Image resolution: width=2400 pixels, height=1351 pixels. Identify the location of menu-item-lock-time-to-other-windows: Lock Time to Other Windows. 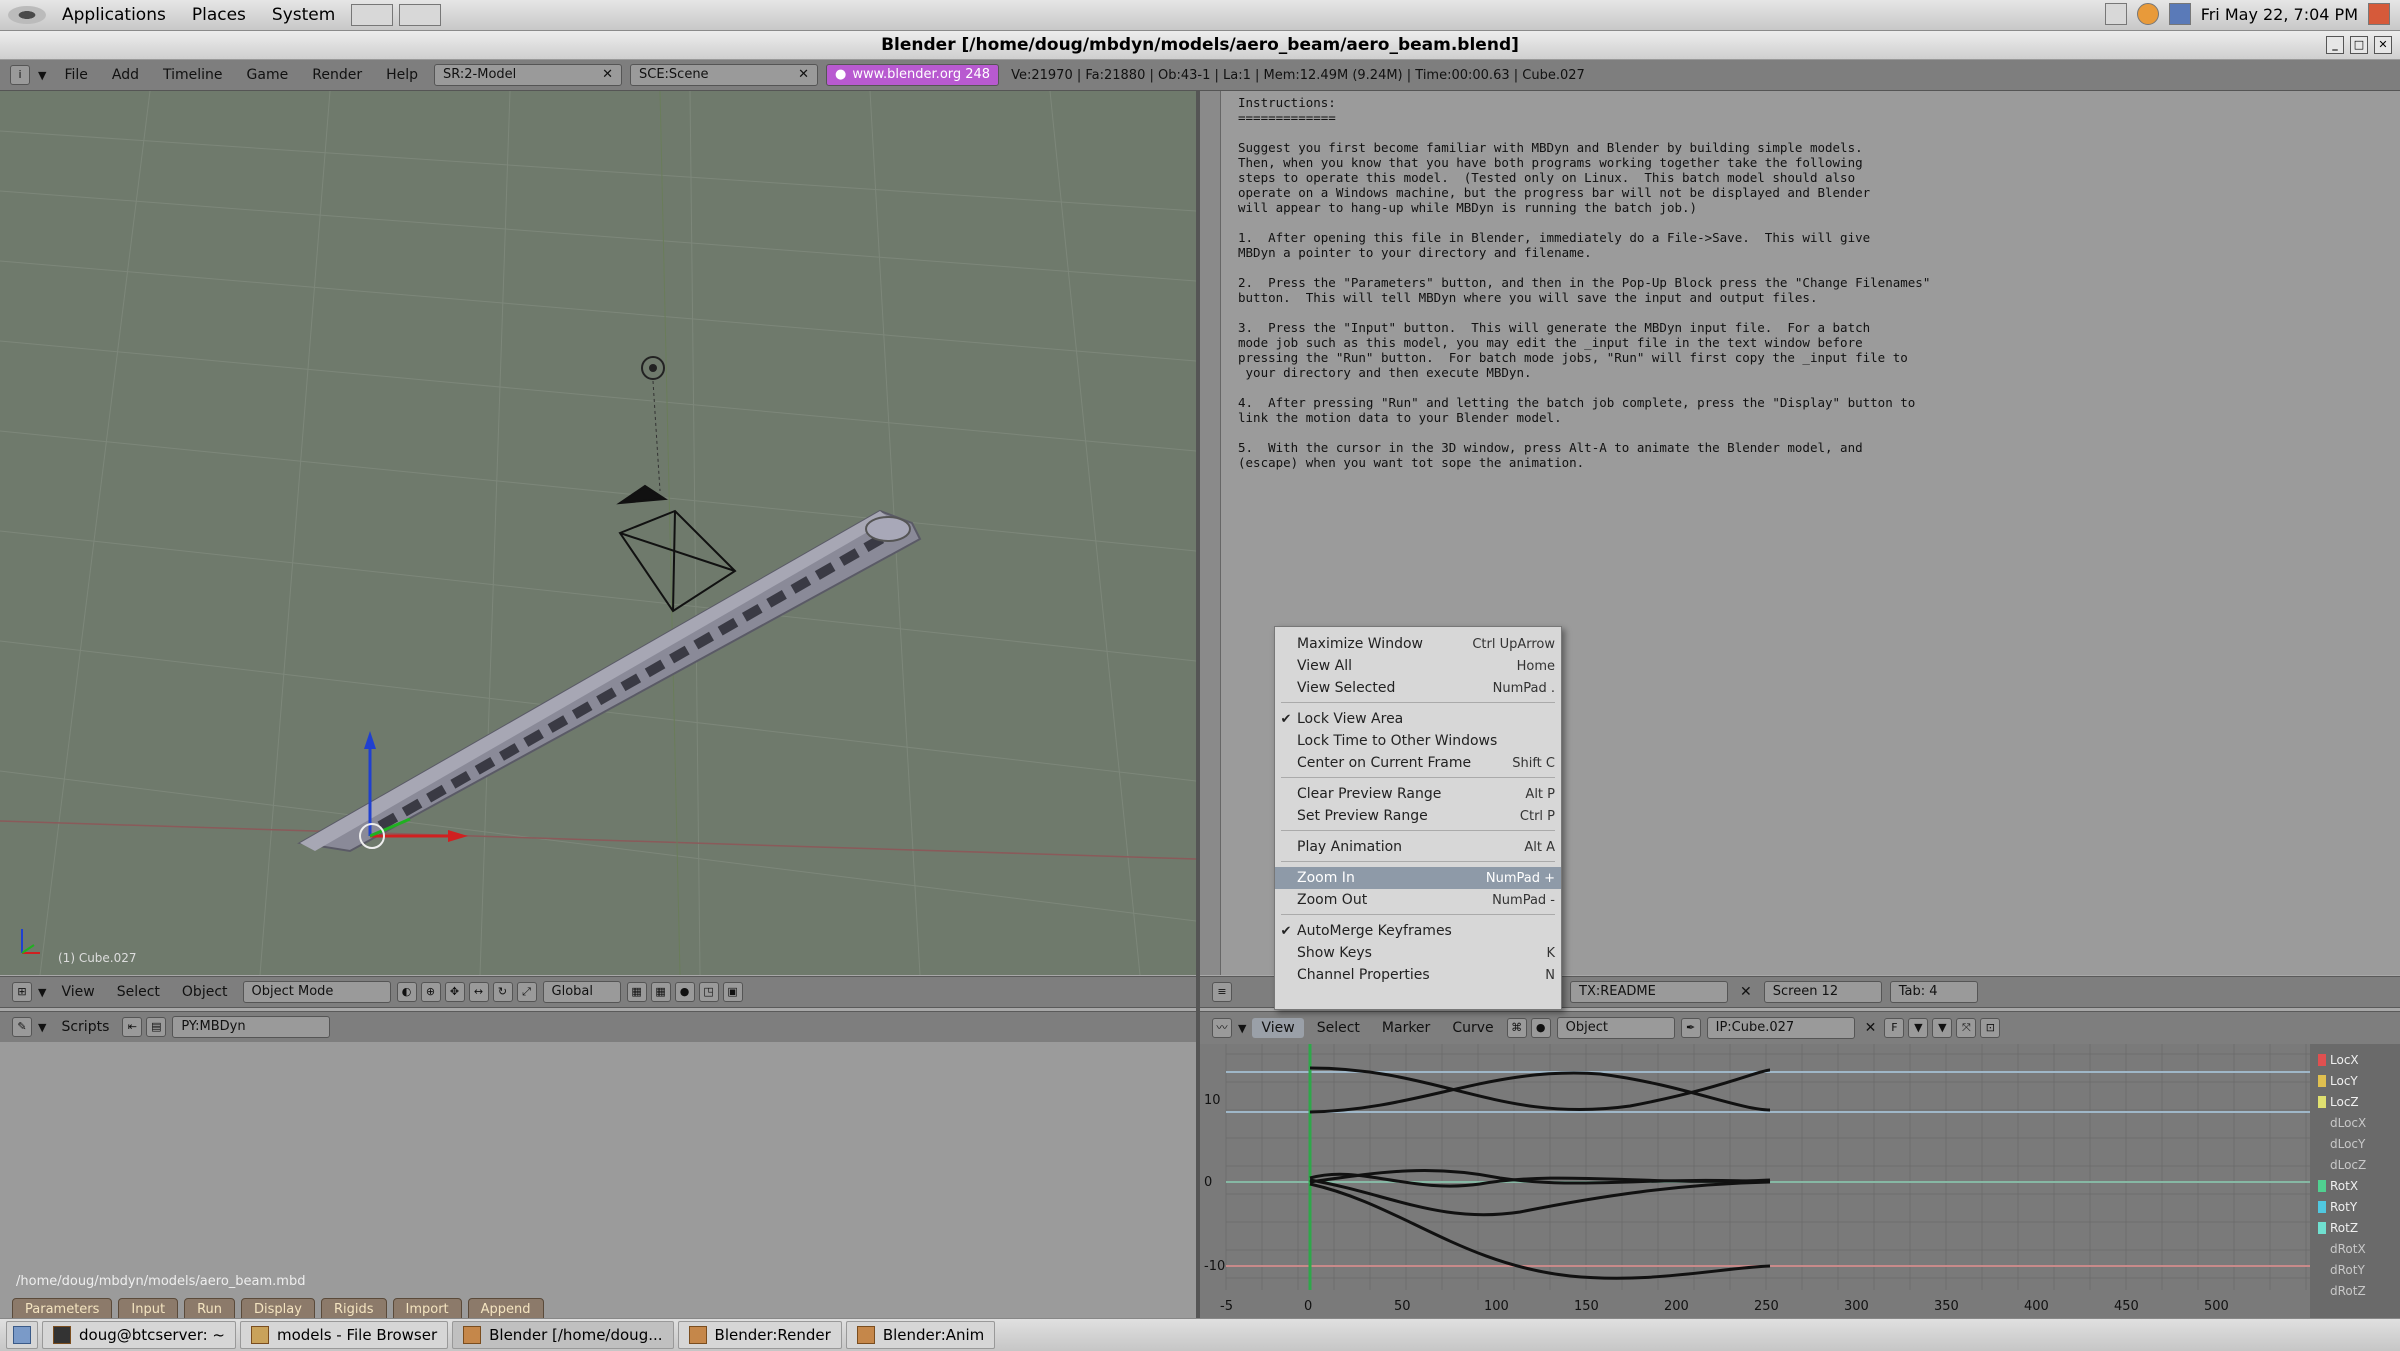
(1418, 741).